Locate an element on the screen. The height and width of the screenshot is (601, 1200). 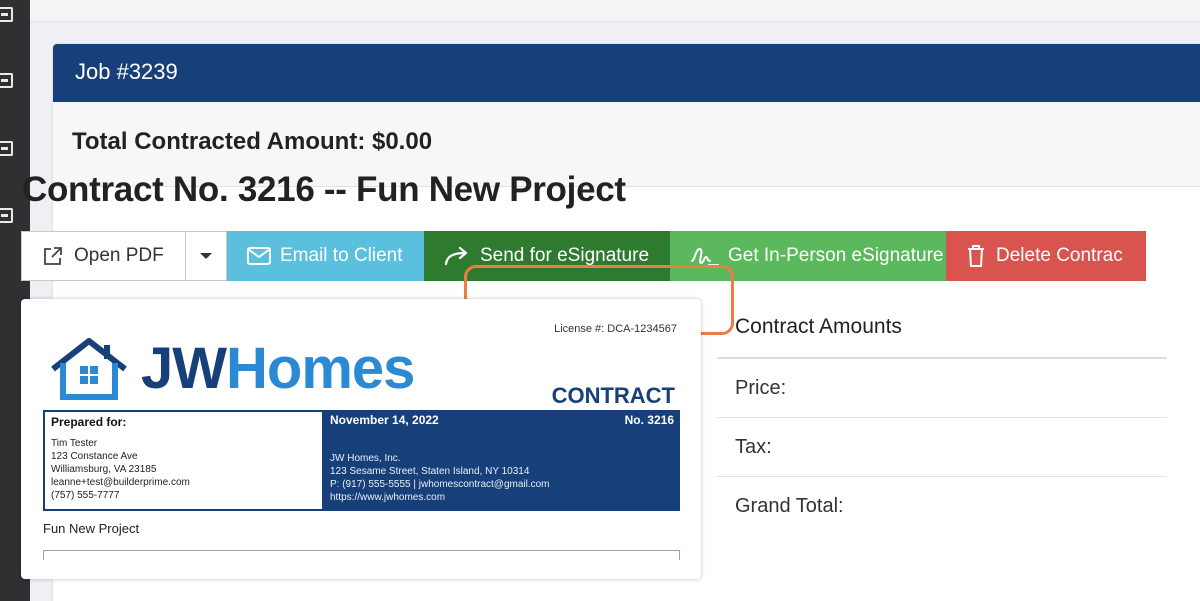
license-number: License #: DCA-1234567 is located at coordinates (615, 329).